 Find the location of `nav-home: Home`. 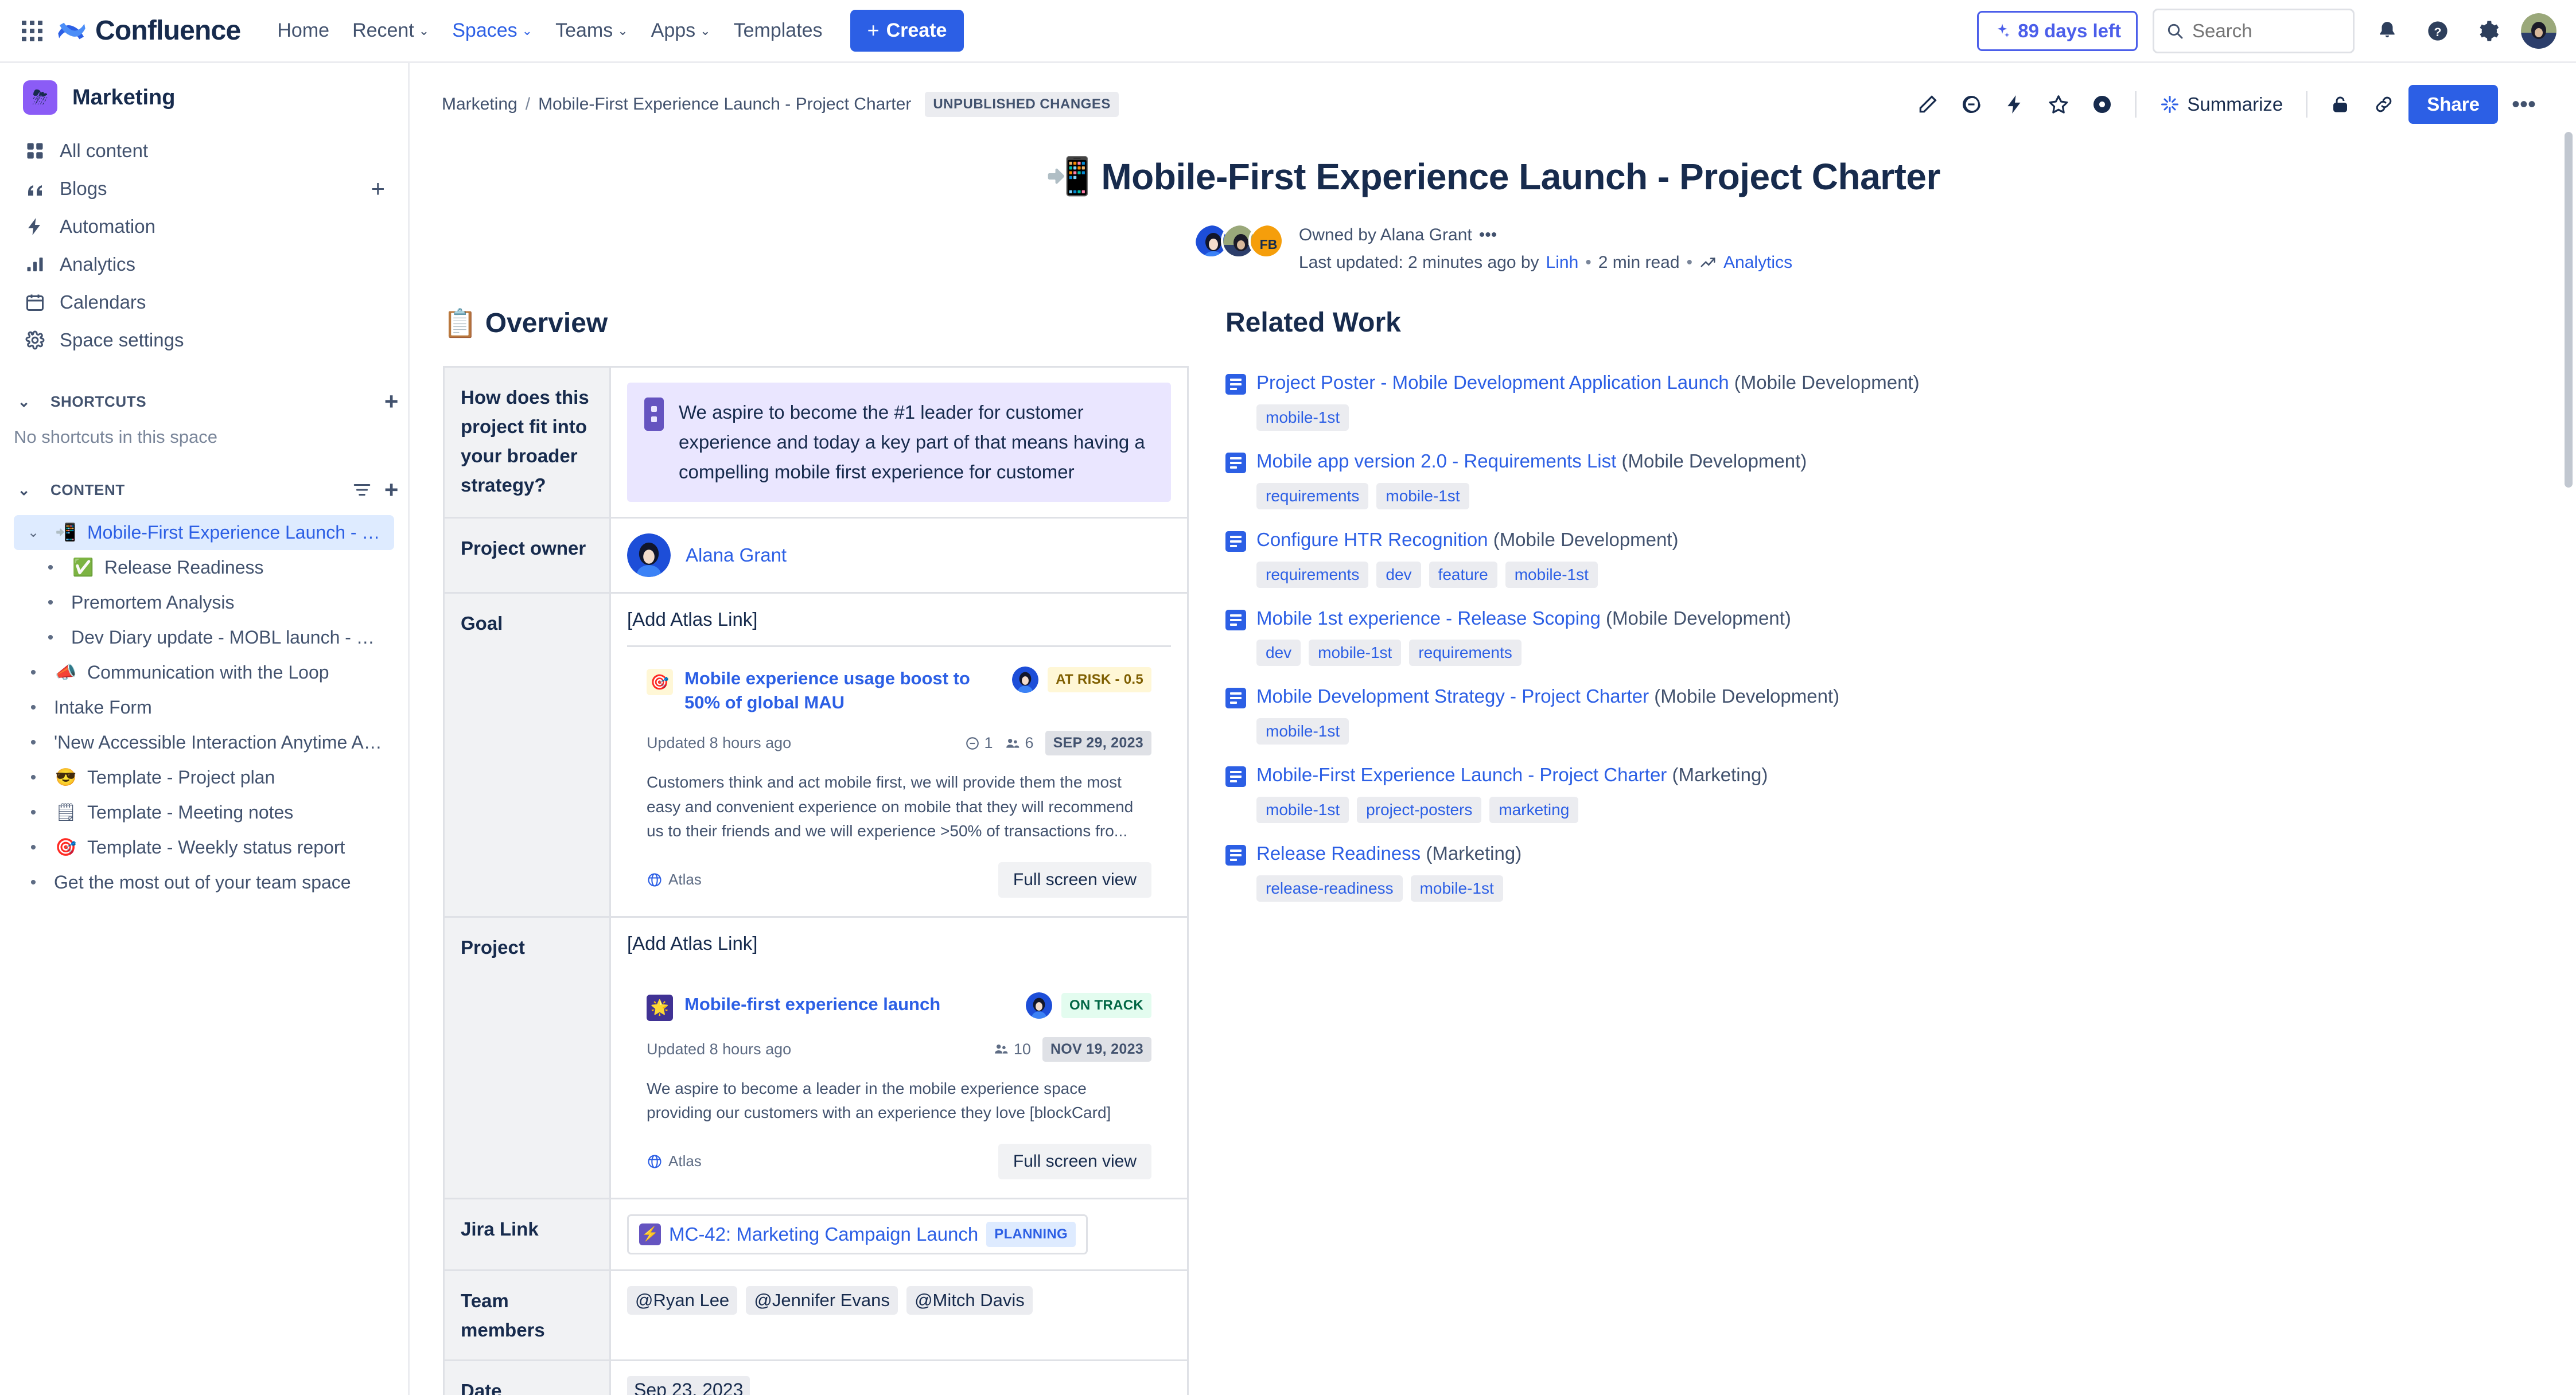

nav-home: Home is located at coordinates (303, 31).